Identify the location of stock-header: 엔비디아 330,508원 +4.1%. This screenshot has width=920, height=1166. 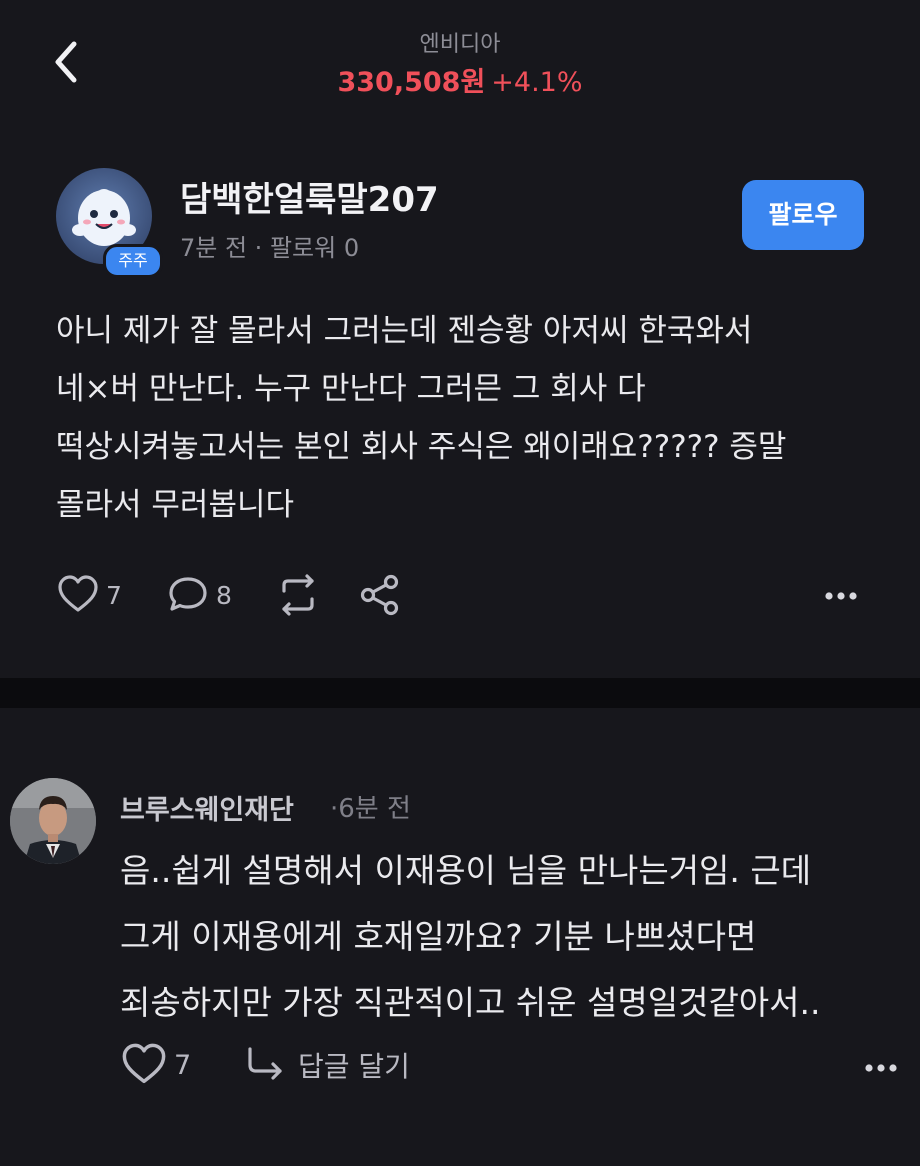
(460, 60).